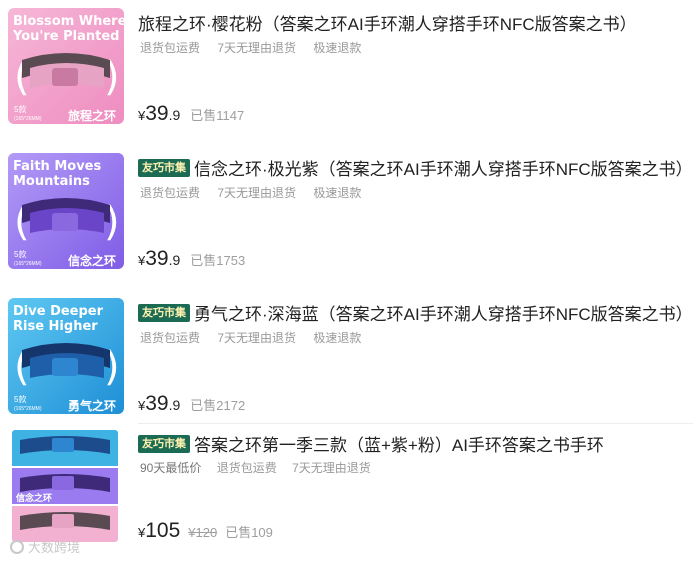  Describe the element at coordinates (92, 115) in the screenshot. I see `thumb-series-name: 旅程之环` at that location.